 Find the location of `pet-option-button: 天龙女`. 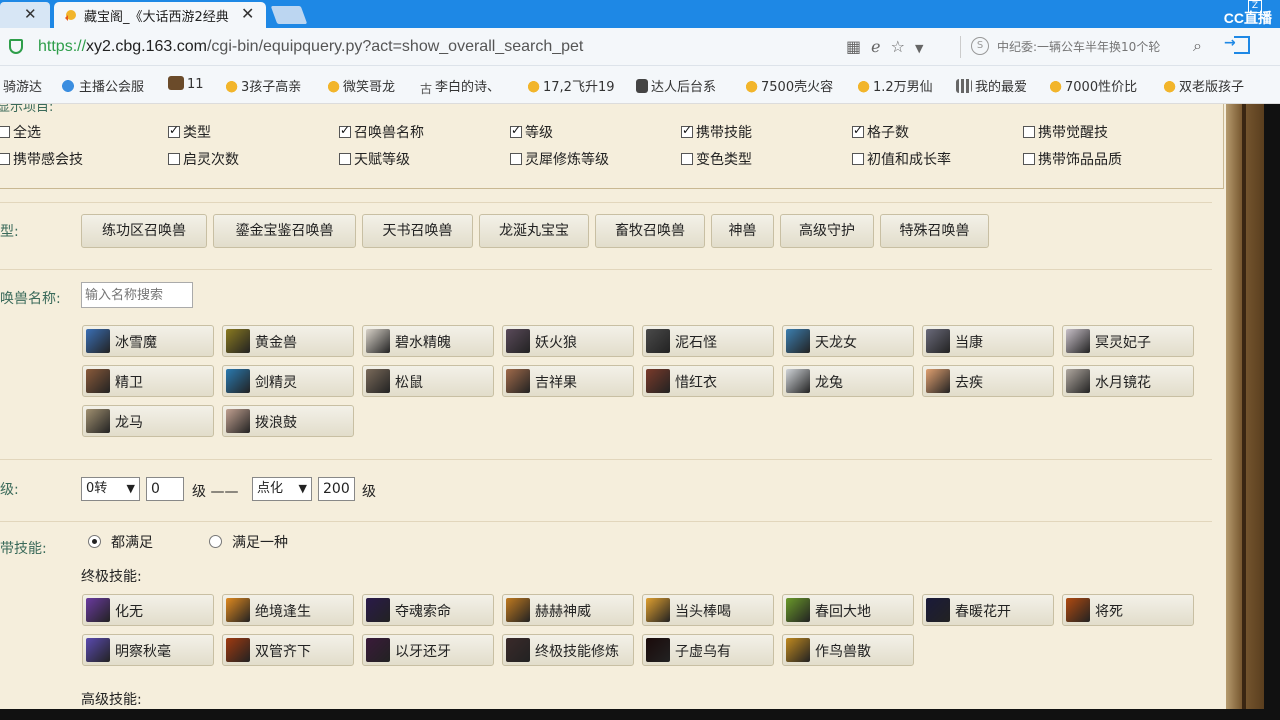

pet-option-button: 天龙女 is located at coordinates (848, 341).